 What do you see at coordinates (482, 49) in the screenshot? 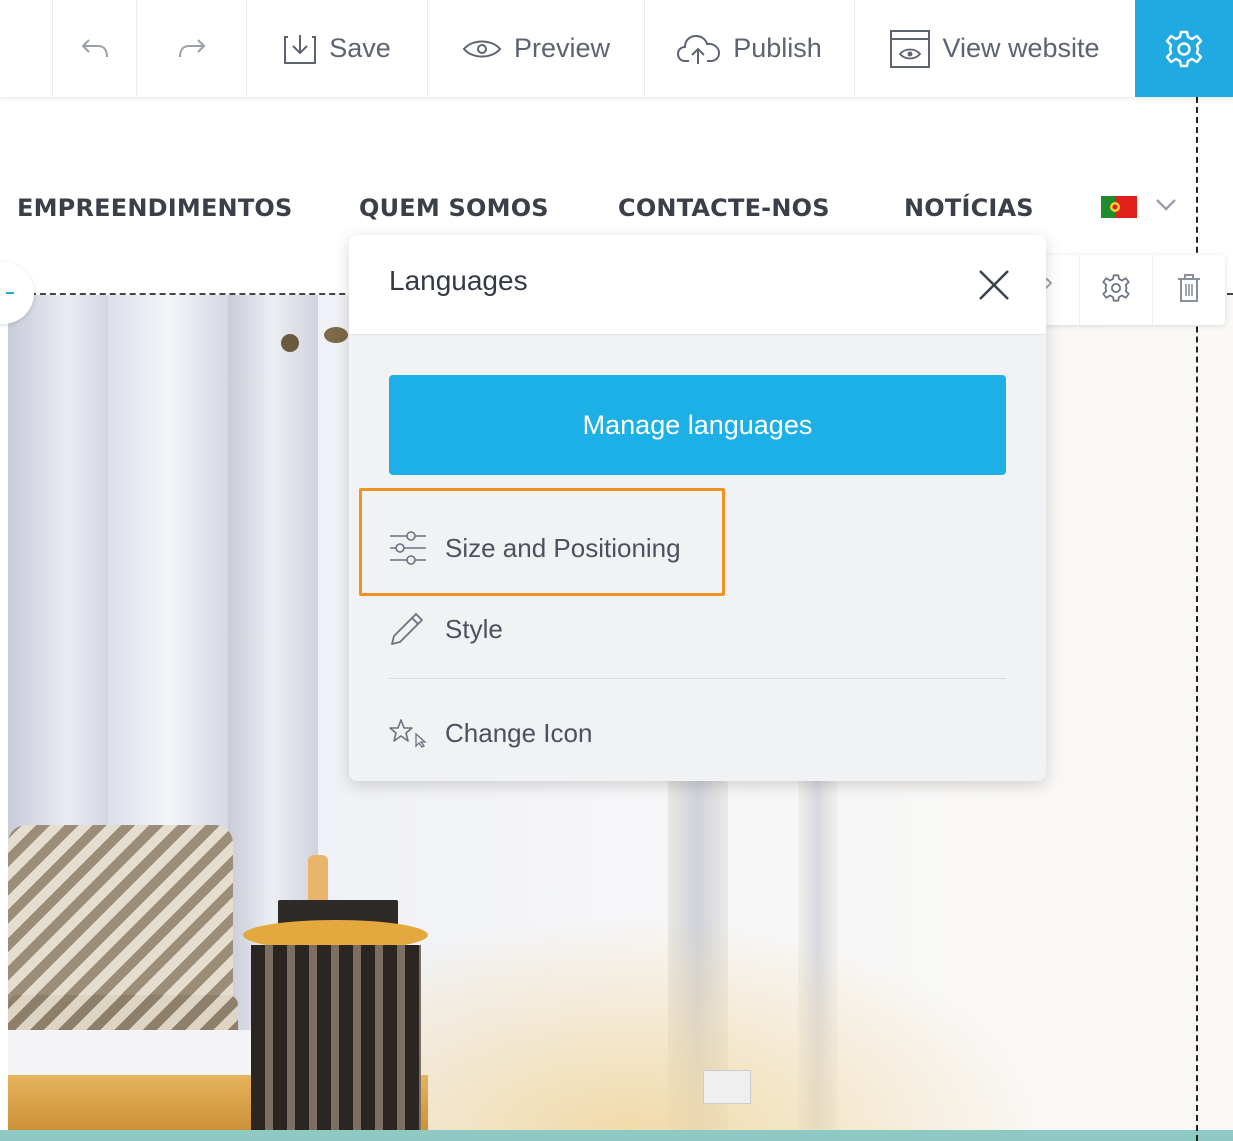
I see `eye-icon` at bounding box center [482, 49].